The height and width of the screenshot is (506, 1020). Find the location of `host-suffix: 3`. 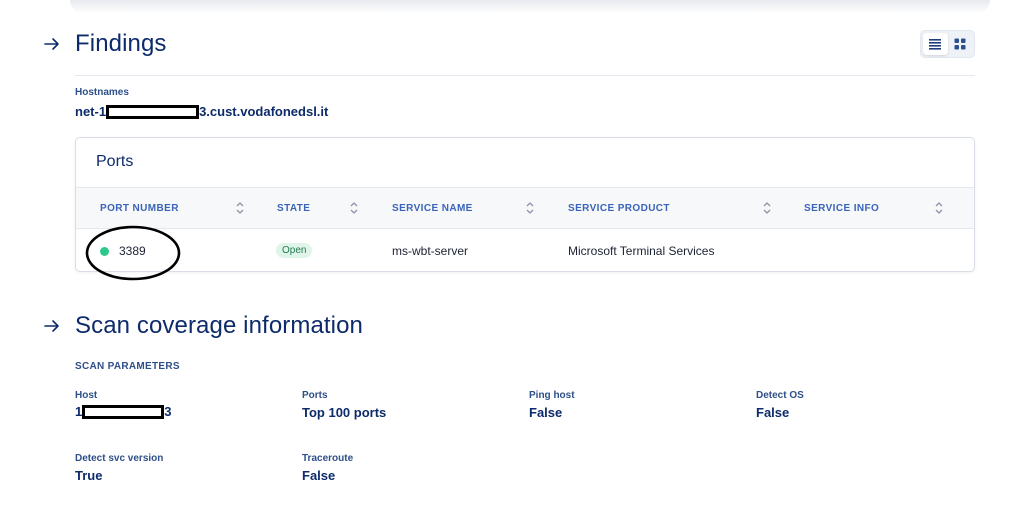

host-suffix: 3 is located at coordinates (168, 411).